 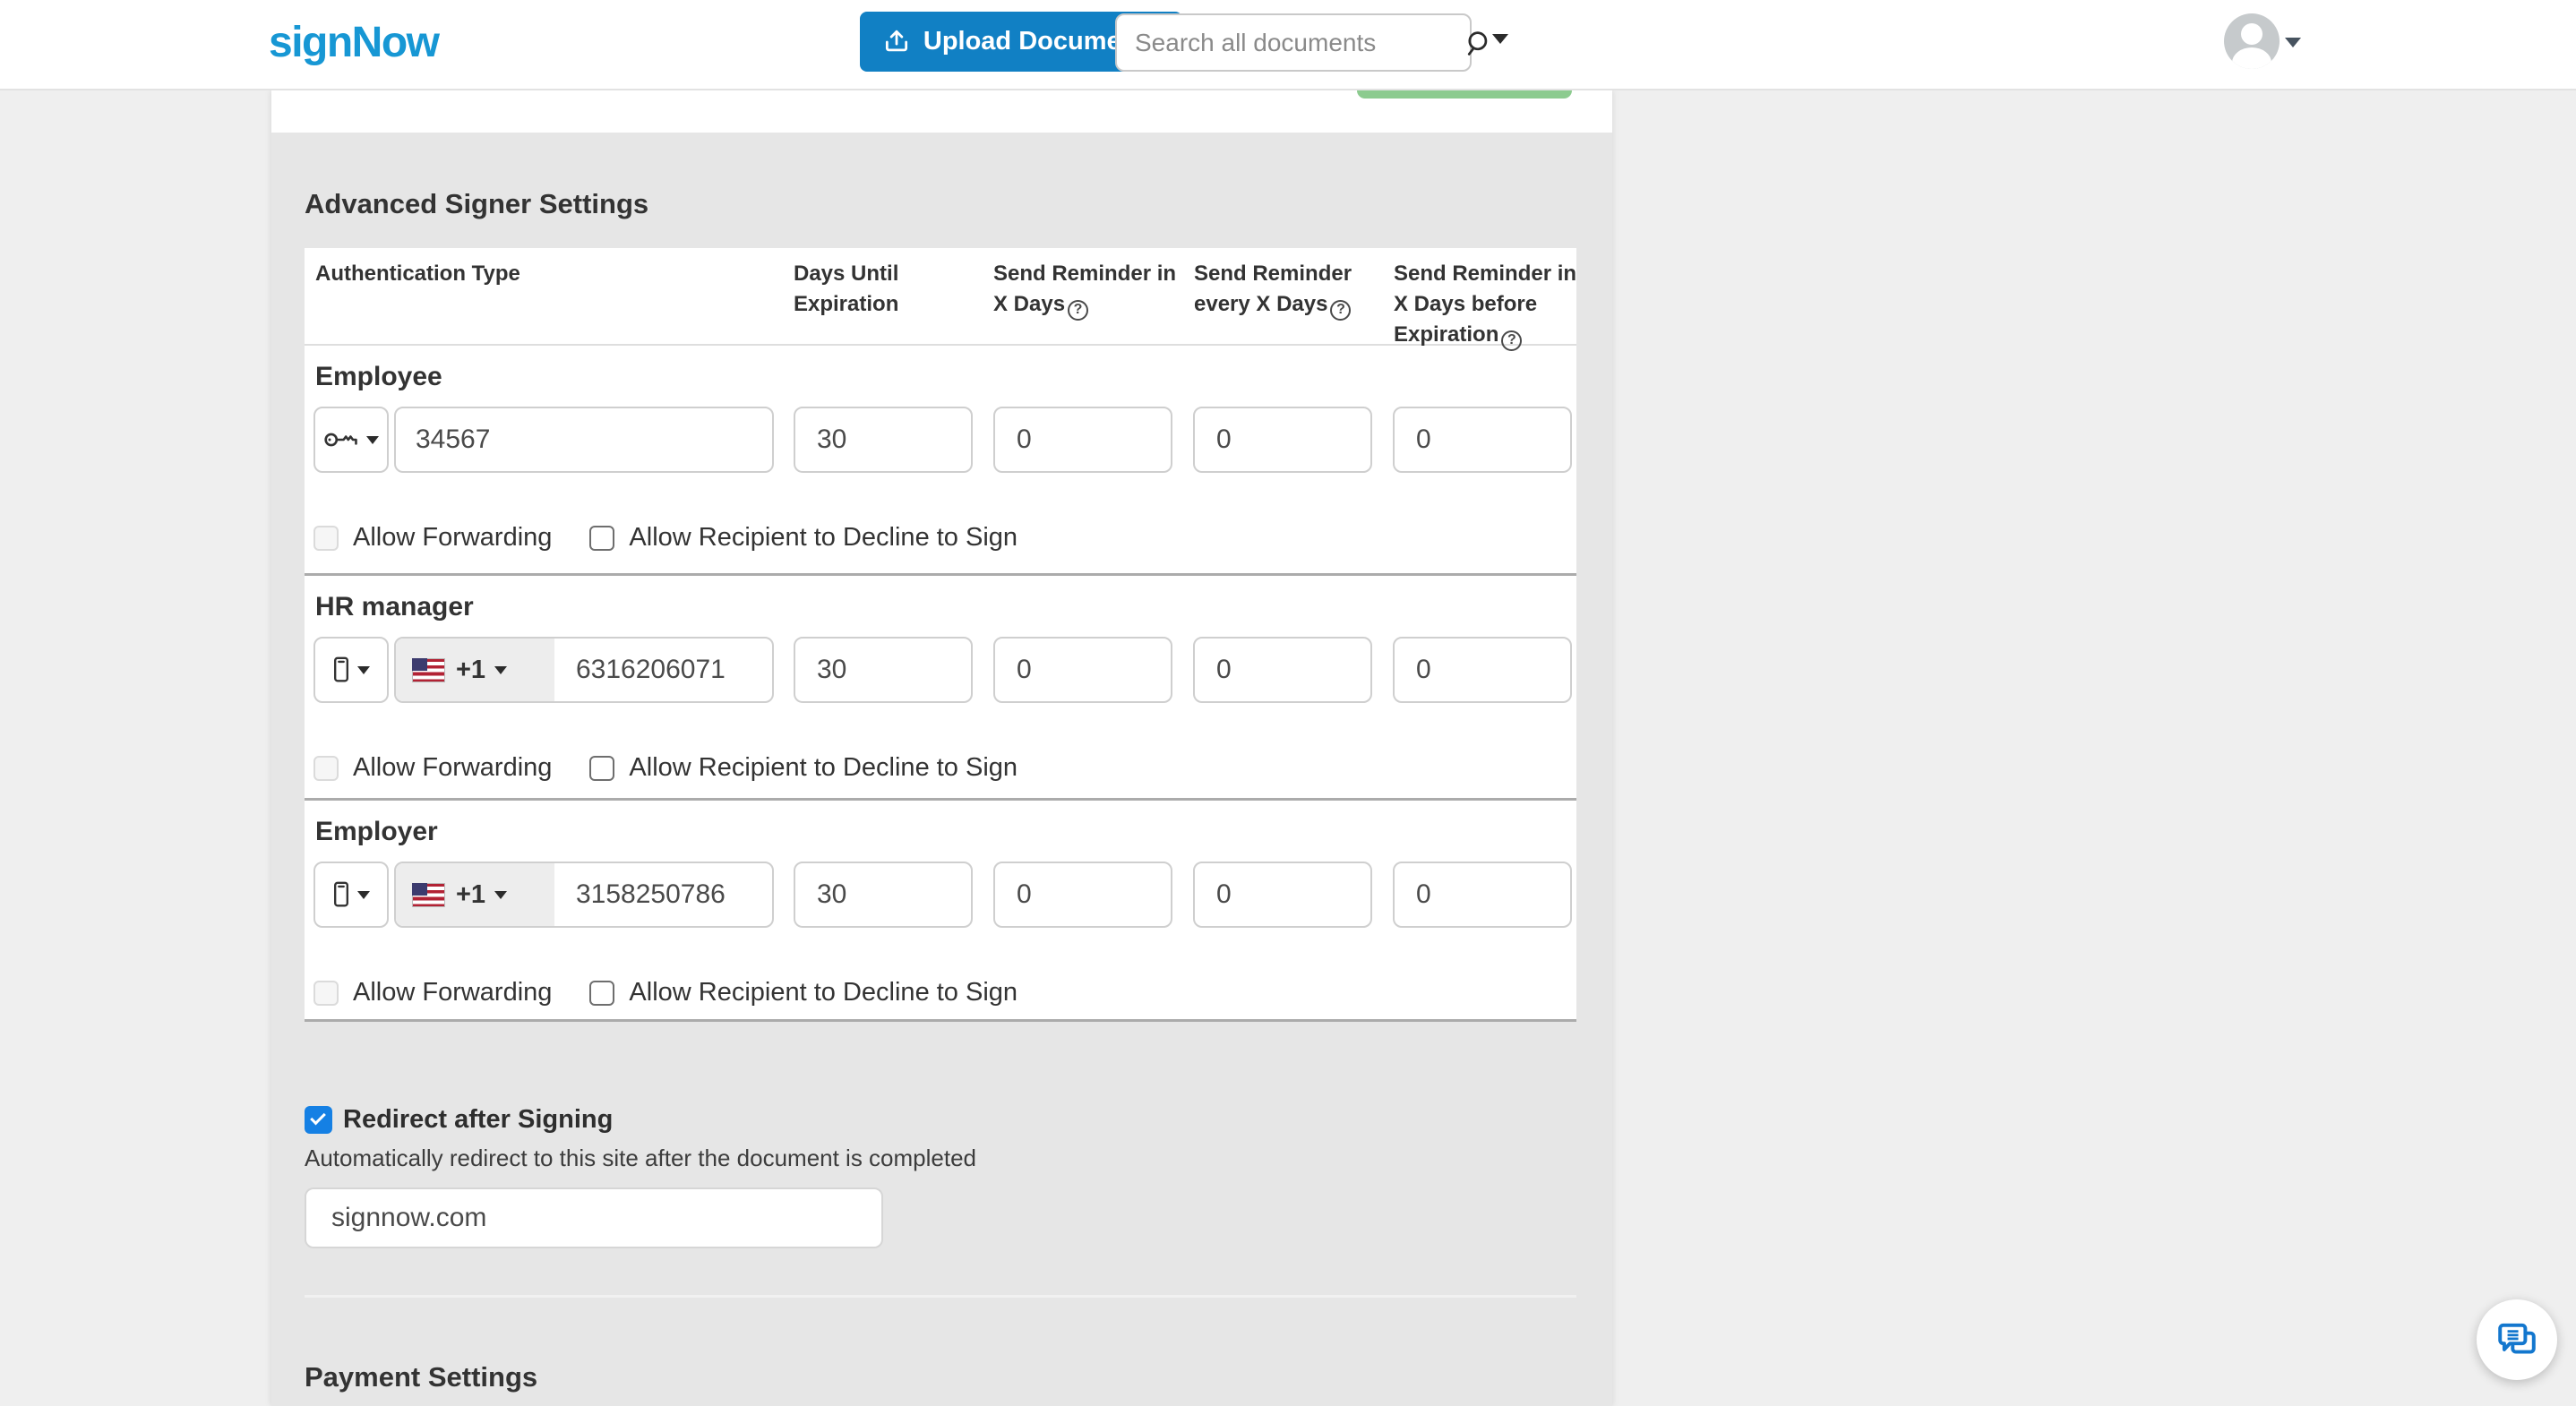 I want to click on signer-name: HR manager, so click(x=394, y=607).